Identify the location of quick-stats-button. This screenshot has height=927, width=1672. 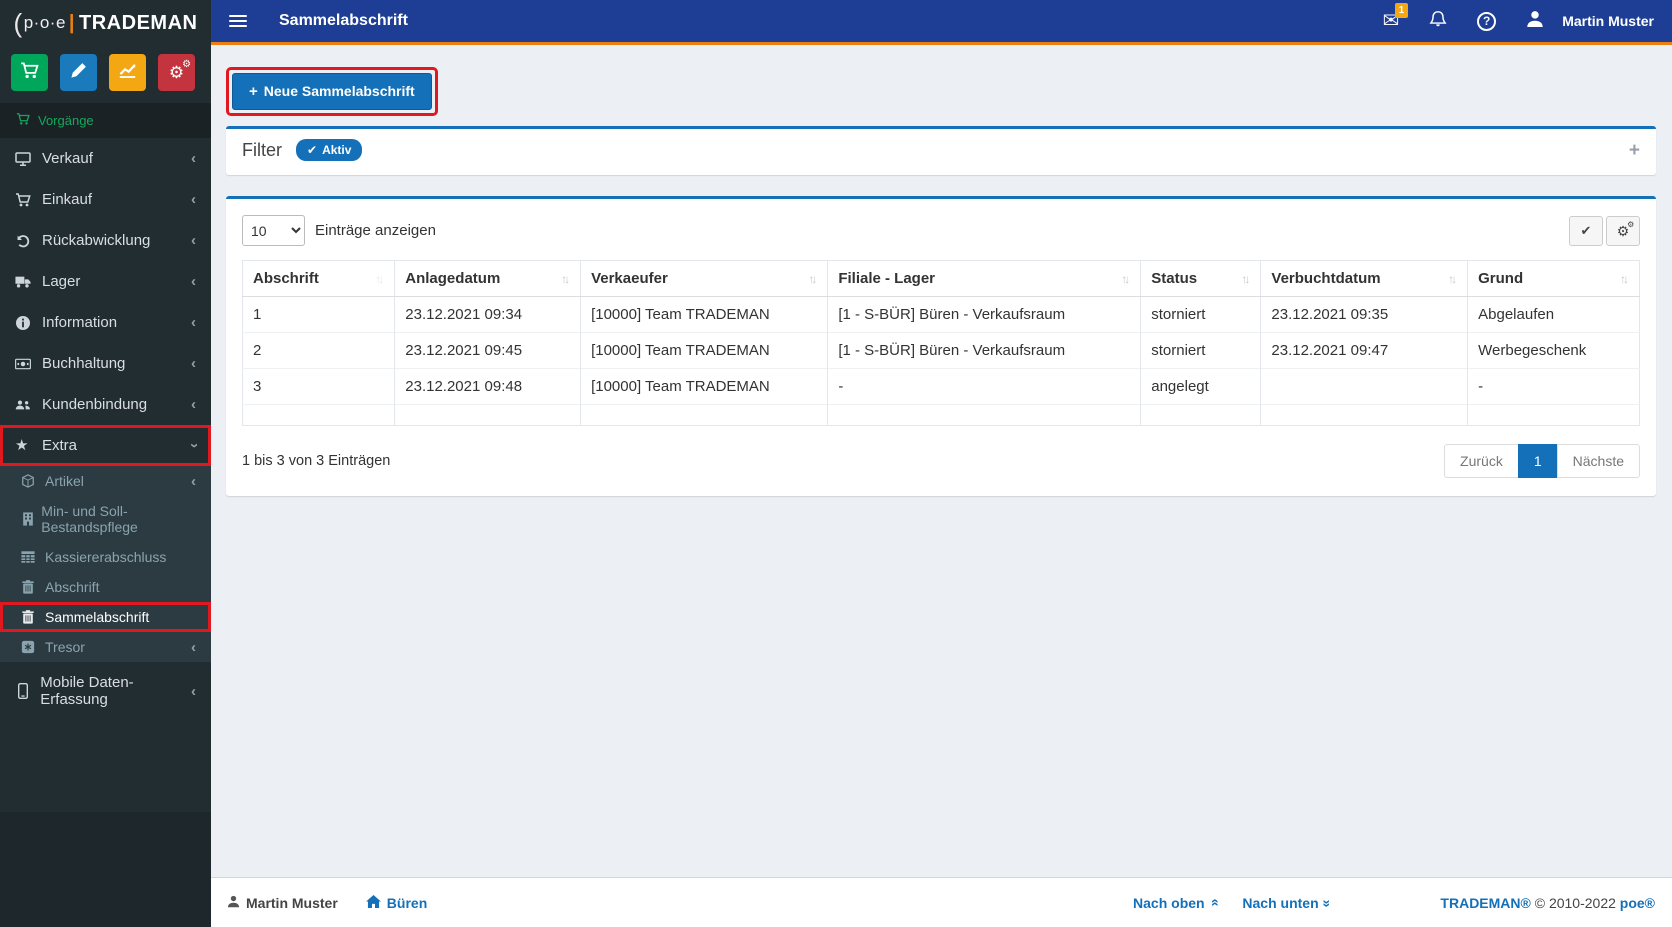
(127, 72).